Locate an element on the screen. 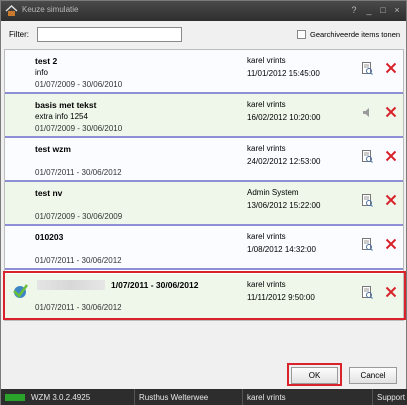 This screenshot has height=405, width=407. item-date: 24/02/2012 12:53:00 is located at coordinates (284, 161).